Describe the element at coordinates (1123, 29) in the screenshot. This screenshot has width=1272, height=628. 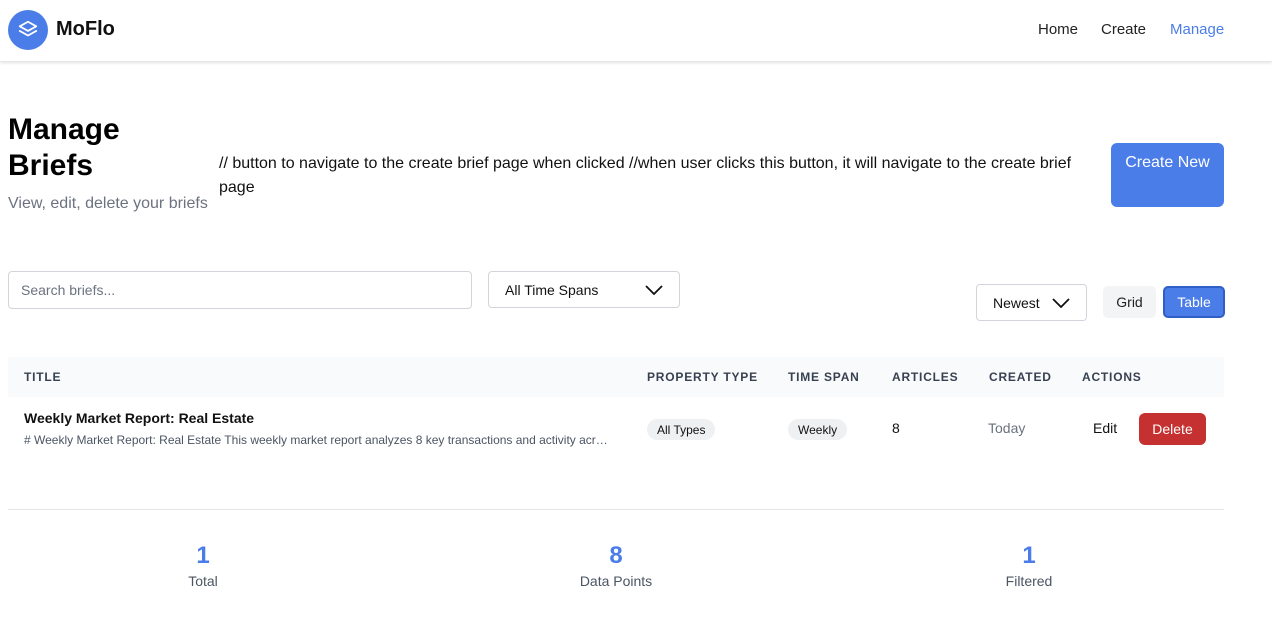
I see `nav-create-link: Create` at that location.